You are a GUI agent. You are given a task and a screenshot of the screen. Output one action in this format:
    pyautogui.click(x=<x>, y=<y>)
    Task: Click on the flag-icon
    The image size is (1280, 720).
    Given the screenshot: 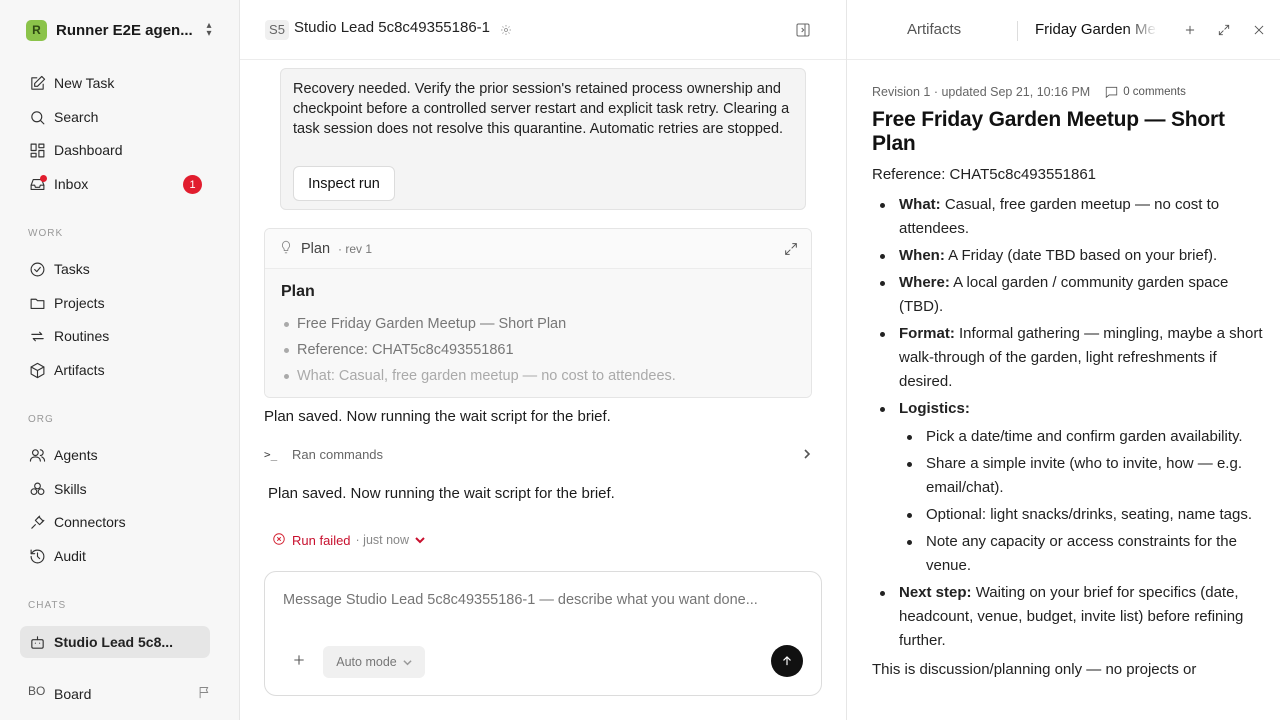 What is the action you would take?
    pyautogui.click(x=204, y=694)
    